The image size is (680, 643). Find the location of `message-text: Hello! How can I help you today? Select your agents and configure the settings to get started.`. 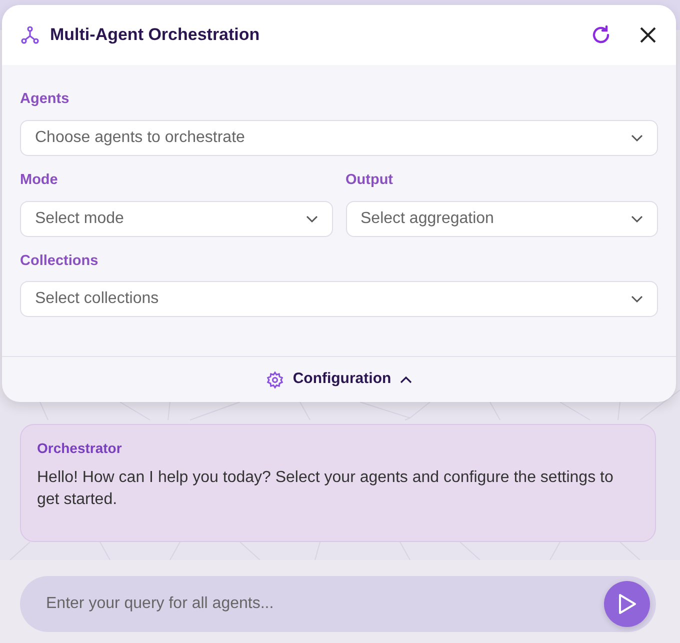

message-text: Hello! How can I help you today? Select your agents and configure the settings to get started. is located at coordinates (325, 489).